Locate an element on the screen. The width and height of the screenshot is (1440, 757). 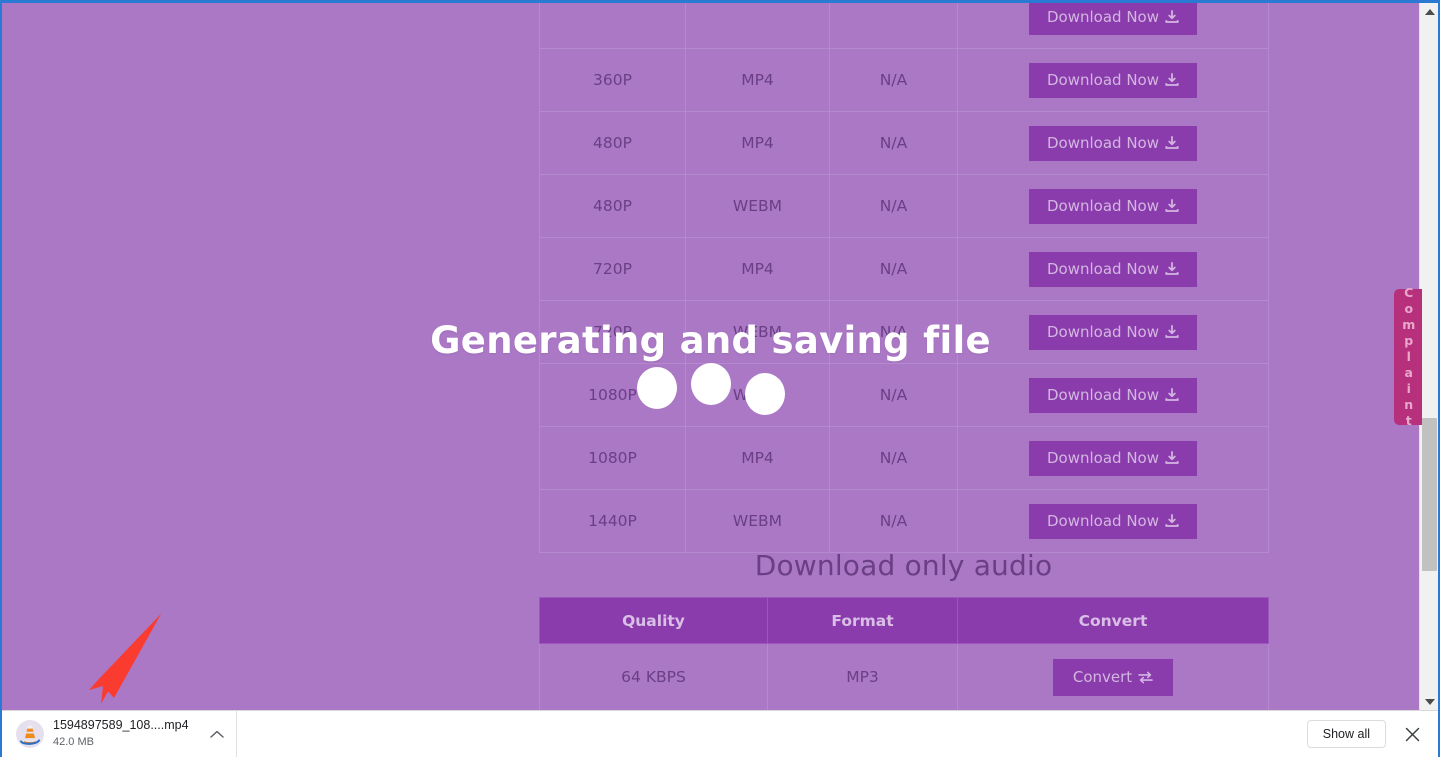
table-row: 720P WEBM N/A Download Now is located at coordinates (904, 332).